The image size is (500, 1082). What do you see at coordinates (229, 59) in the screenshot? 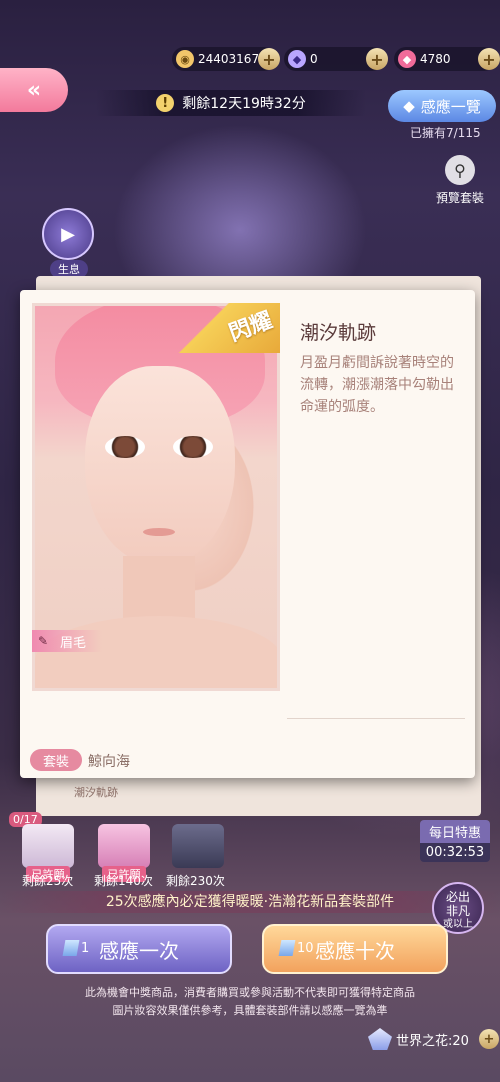
I see `gold-amount: 24403167` at bounding box center [229, 59].